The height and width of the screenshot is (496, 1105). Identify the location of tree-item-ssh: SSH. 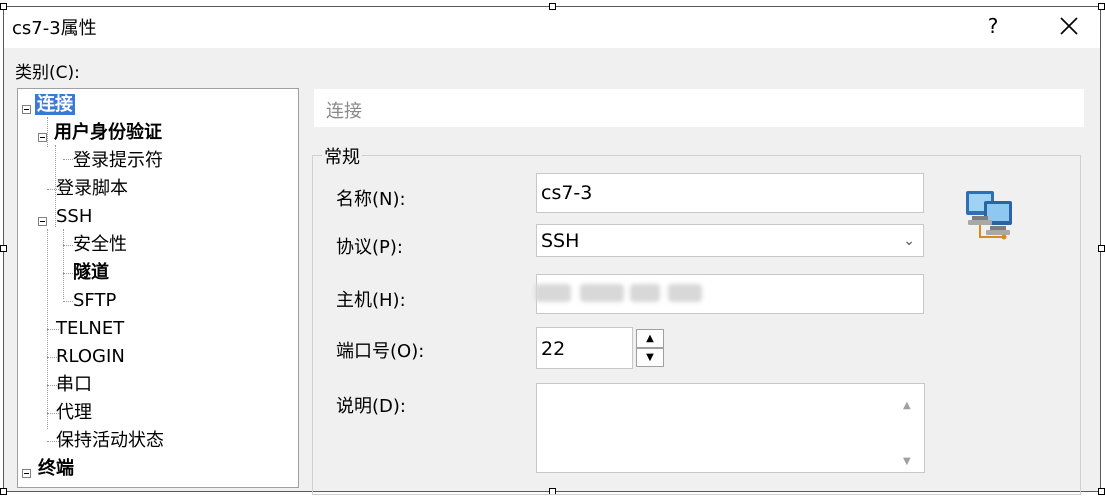
(74, 217).